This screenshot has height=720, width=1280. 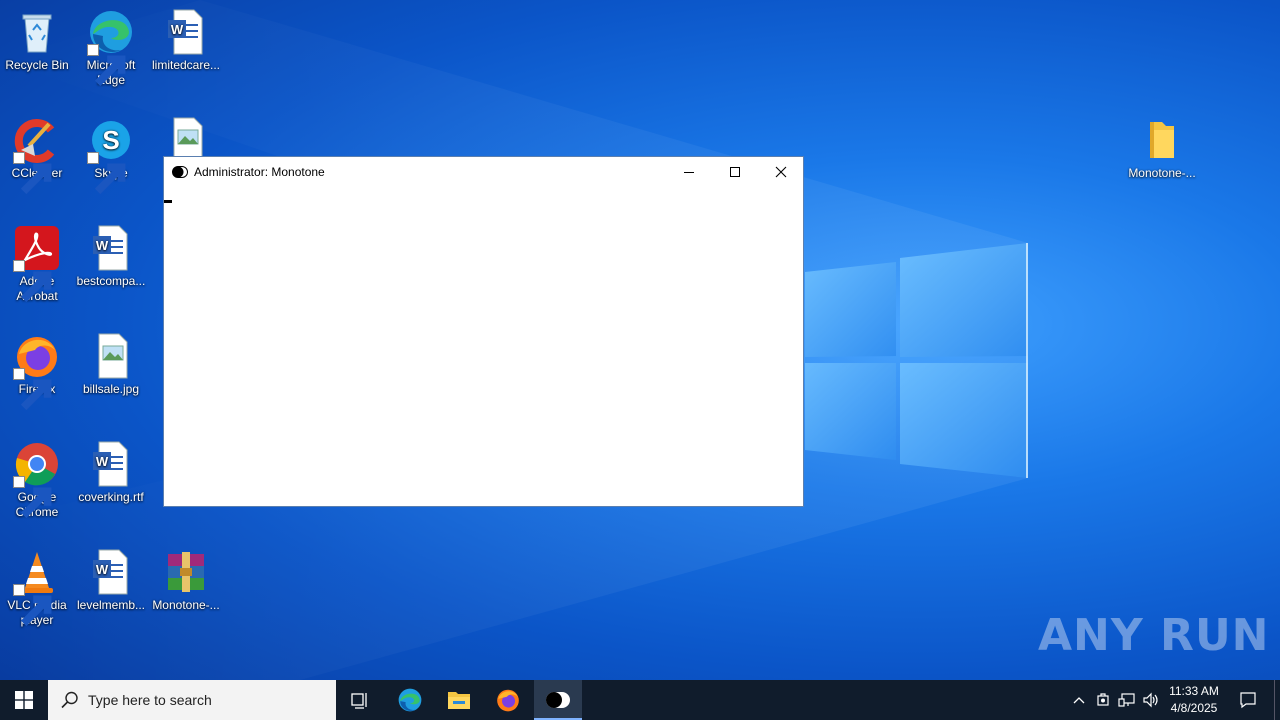 I want to click on close-icon, so click(x=781, y=172).